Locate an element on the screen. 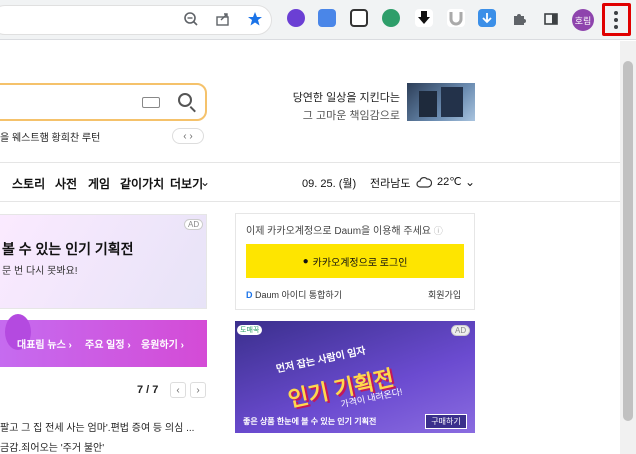 This screenshot has width=636, height=454. nav-item-together: 같이가치 is located at coordinates (142, 183).